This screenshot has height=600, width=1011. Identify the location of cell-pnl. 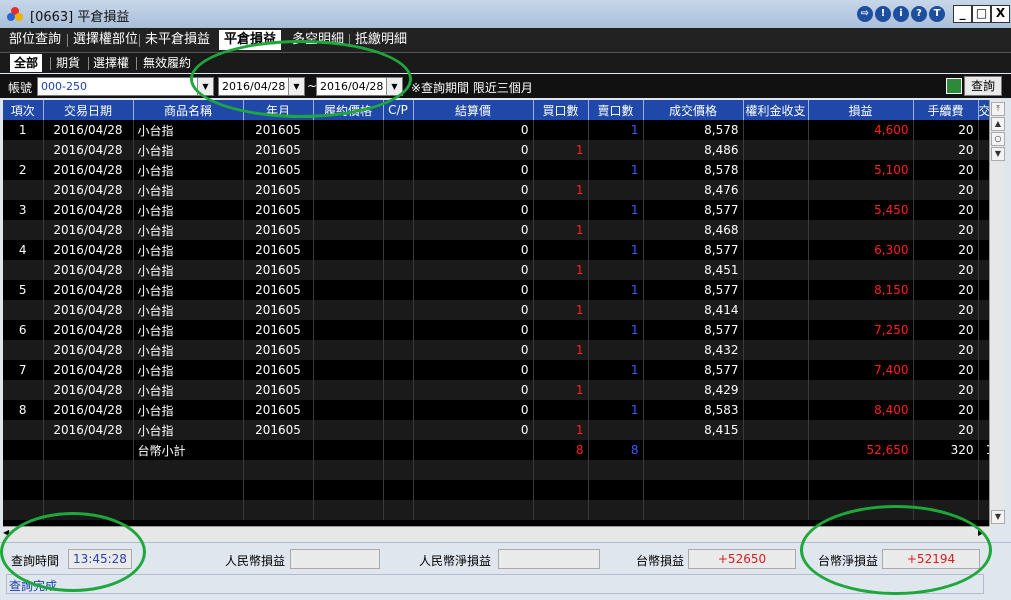
(861, 150).